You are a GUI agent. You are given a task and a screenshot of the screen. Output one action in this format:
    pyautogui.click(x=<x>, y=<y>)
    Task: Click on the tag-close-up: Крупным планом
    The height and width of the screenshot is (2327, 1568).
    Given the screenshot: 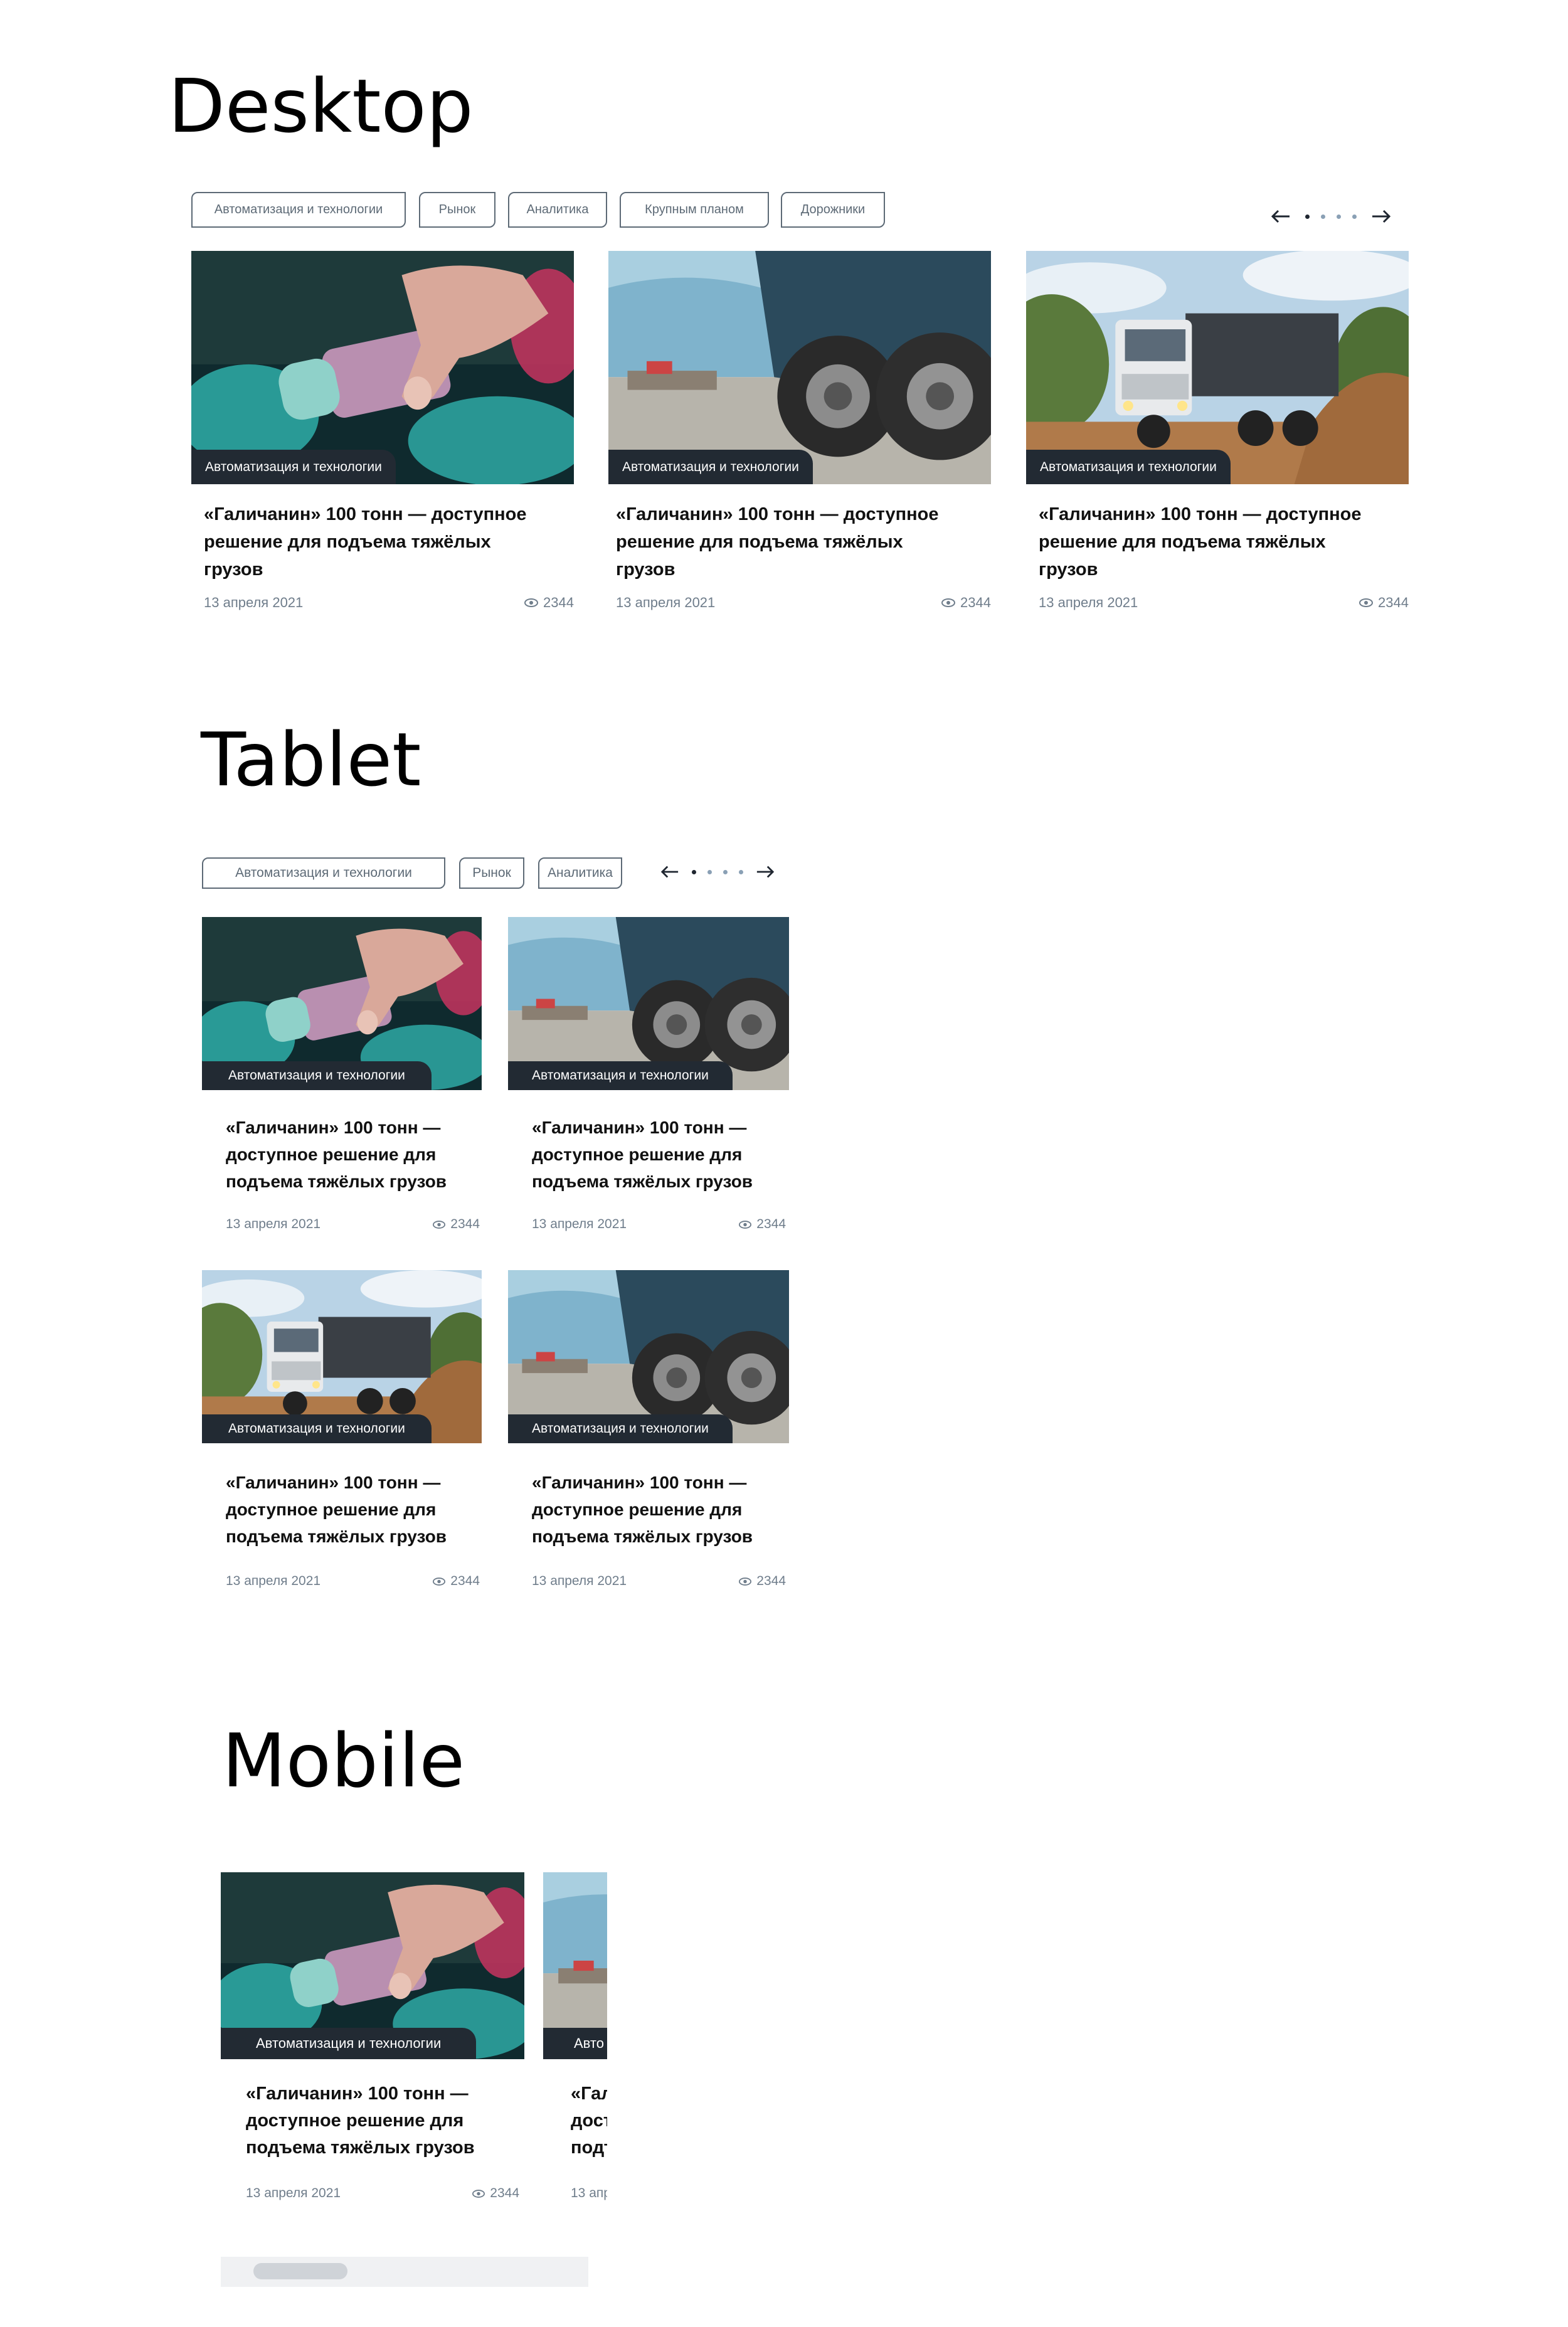 What is the action you would take?
    pyautogui.click(x=694, y=210)
    